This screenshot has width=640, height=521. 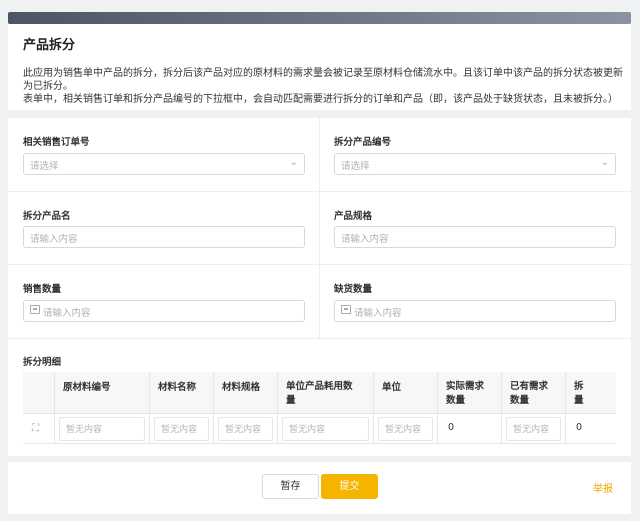 I want to click on product-spec-placeholder: 请输入内容, so click(x=365, y=239).